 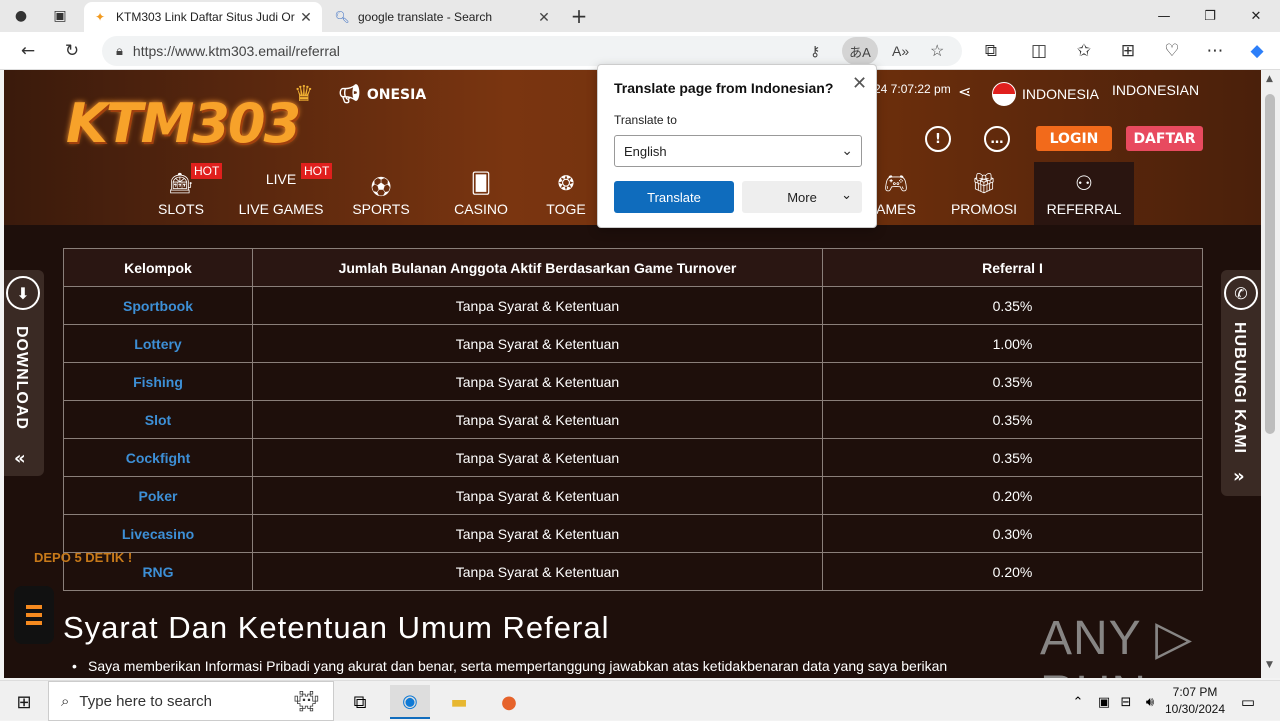 I want to click on login-button: LOGIN, so click(x=1074, y=138).